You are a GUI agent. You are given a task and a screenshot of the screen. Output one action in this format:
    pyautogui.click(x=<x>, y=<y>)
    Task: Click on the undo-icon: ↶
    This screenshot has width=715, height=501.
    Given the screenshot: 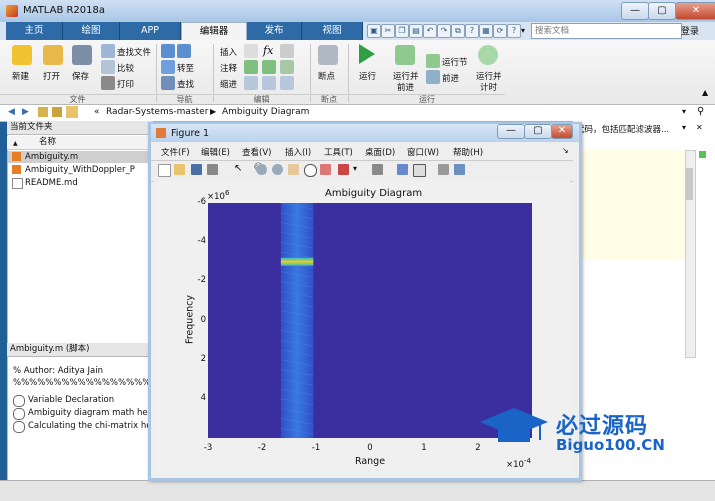 What is the action you would take?
    pyautogui.click(x=430, y=31)
    